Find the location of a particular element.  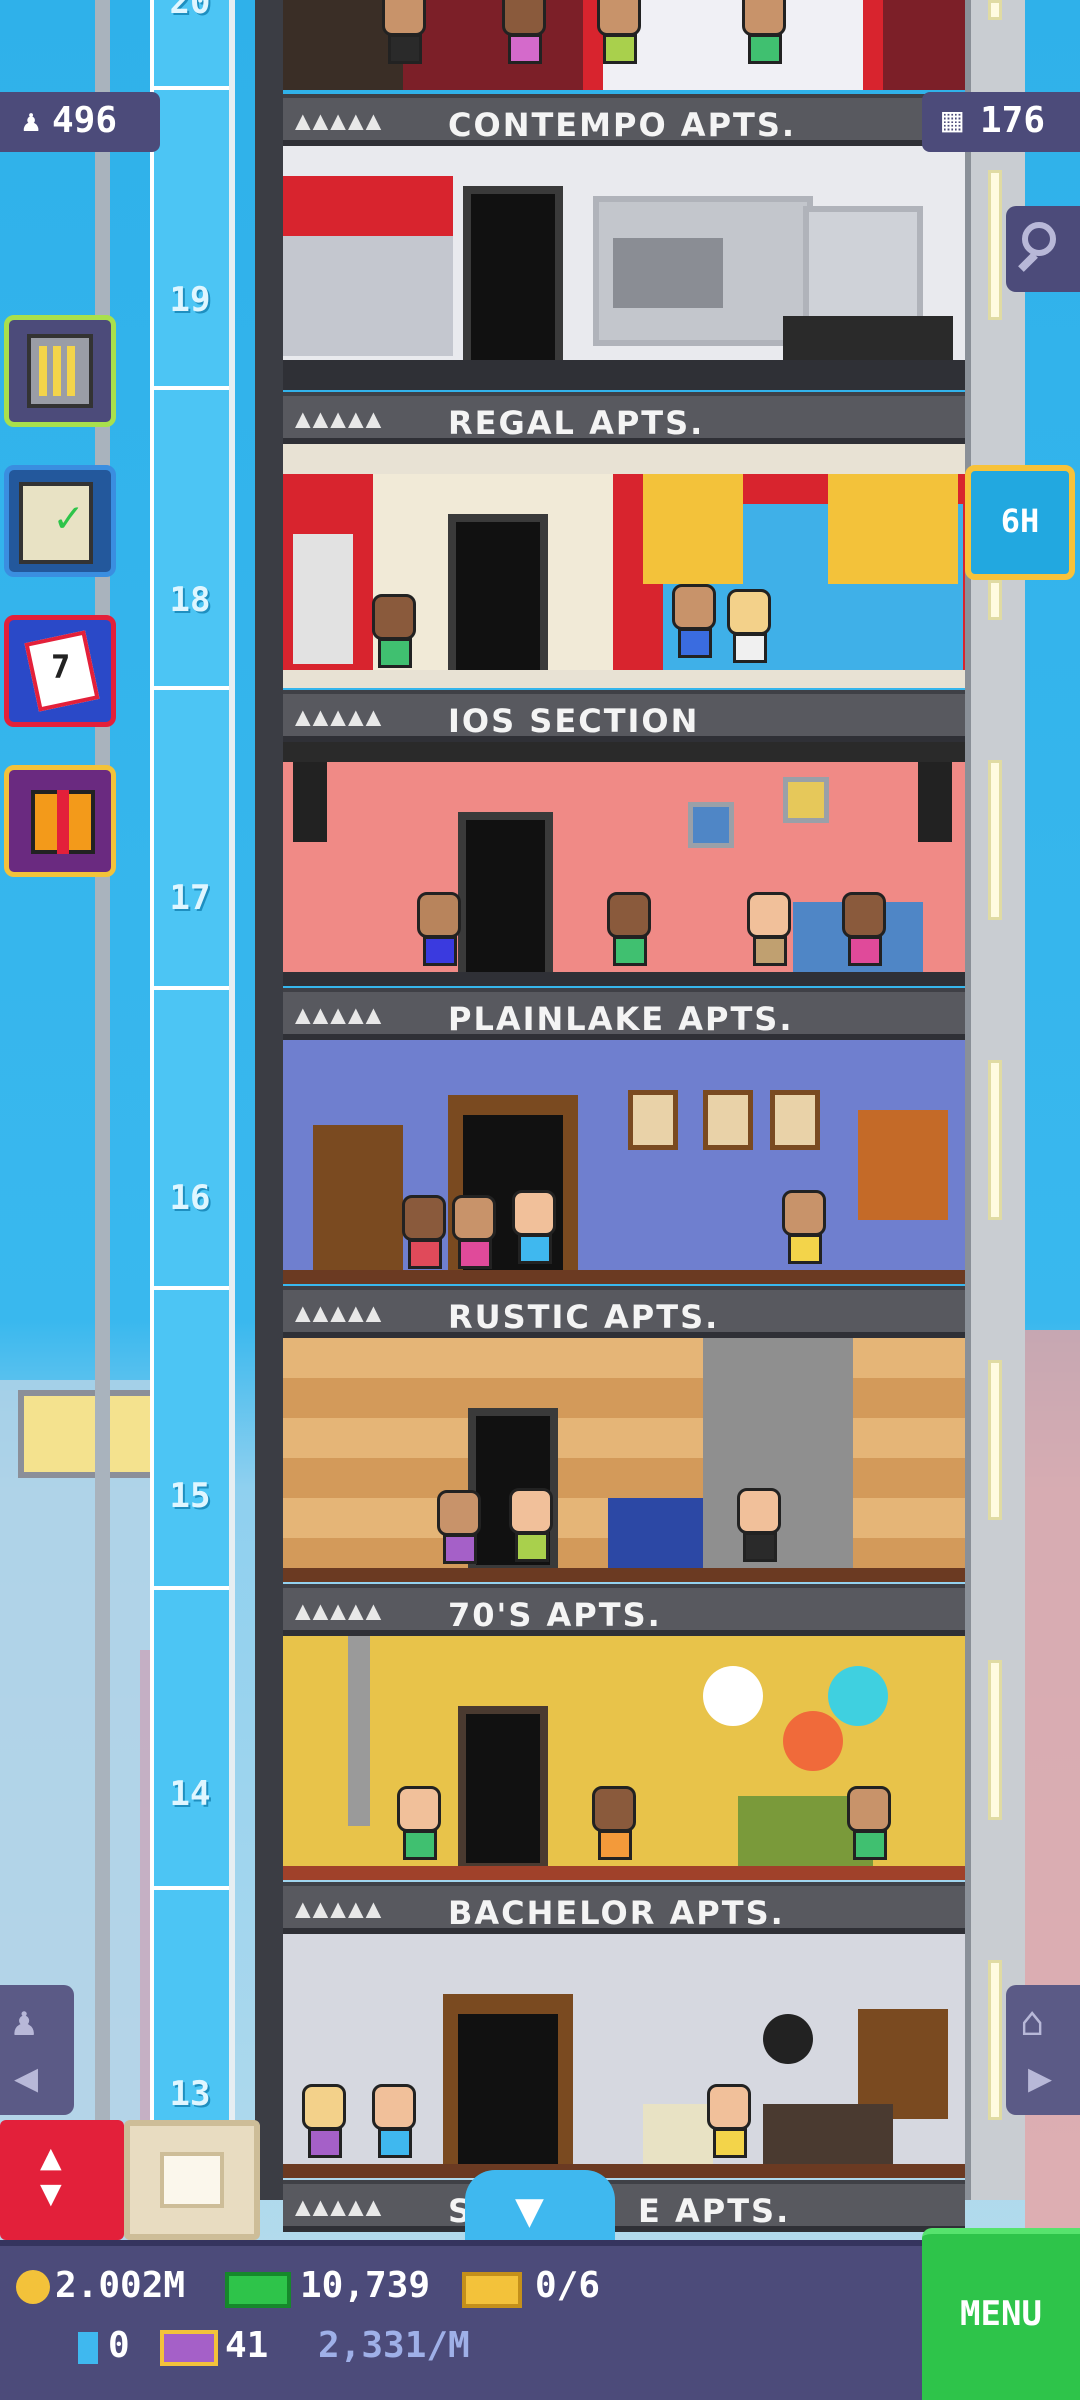

status-bar is located at coordinates (540, 2320).